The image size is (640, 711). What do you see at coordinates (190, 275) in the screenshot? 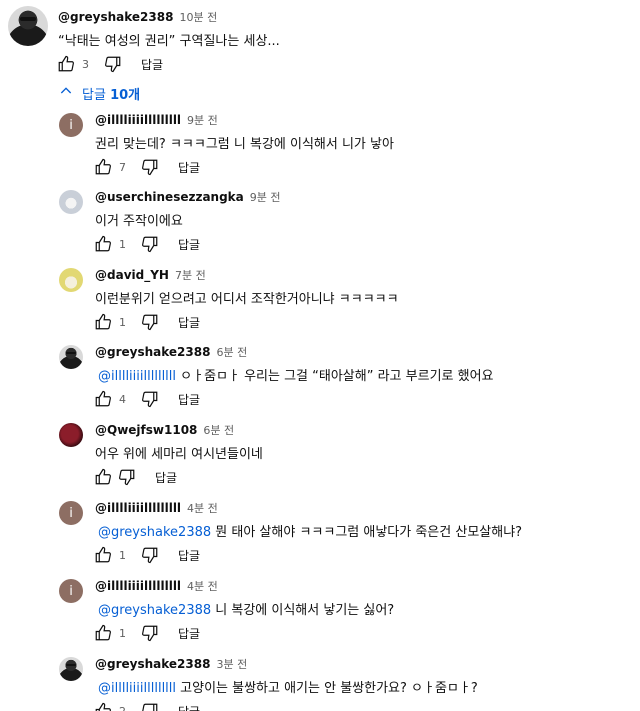
I see `reply-time: 7분 전` at bounding box center [190, 275].